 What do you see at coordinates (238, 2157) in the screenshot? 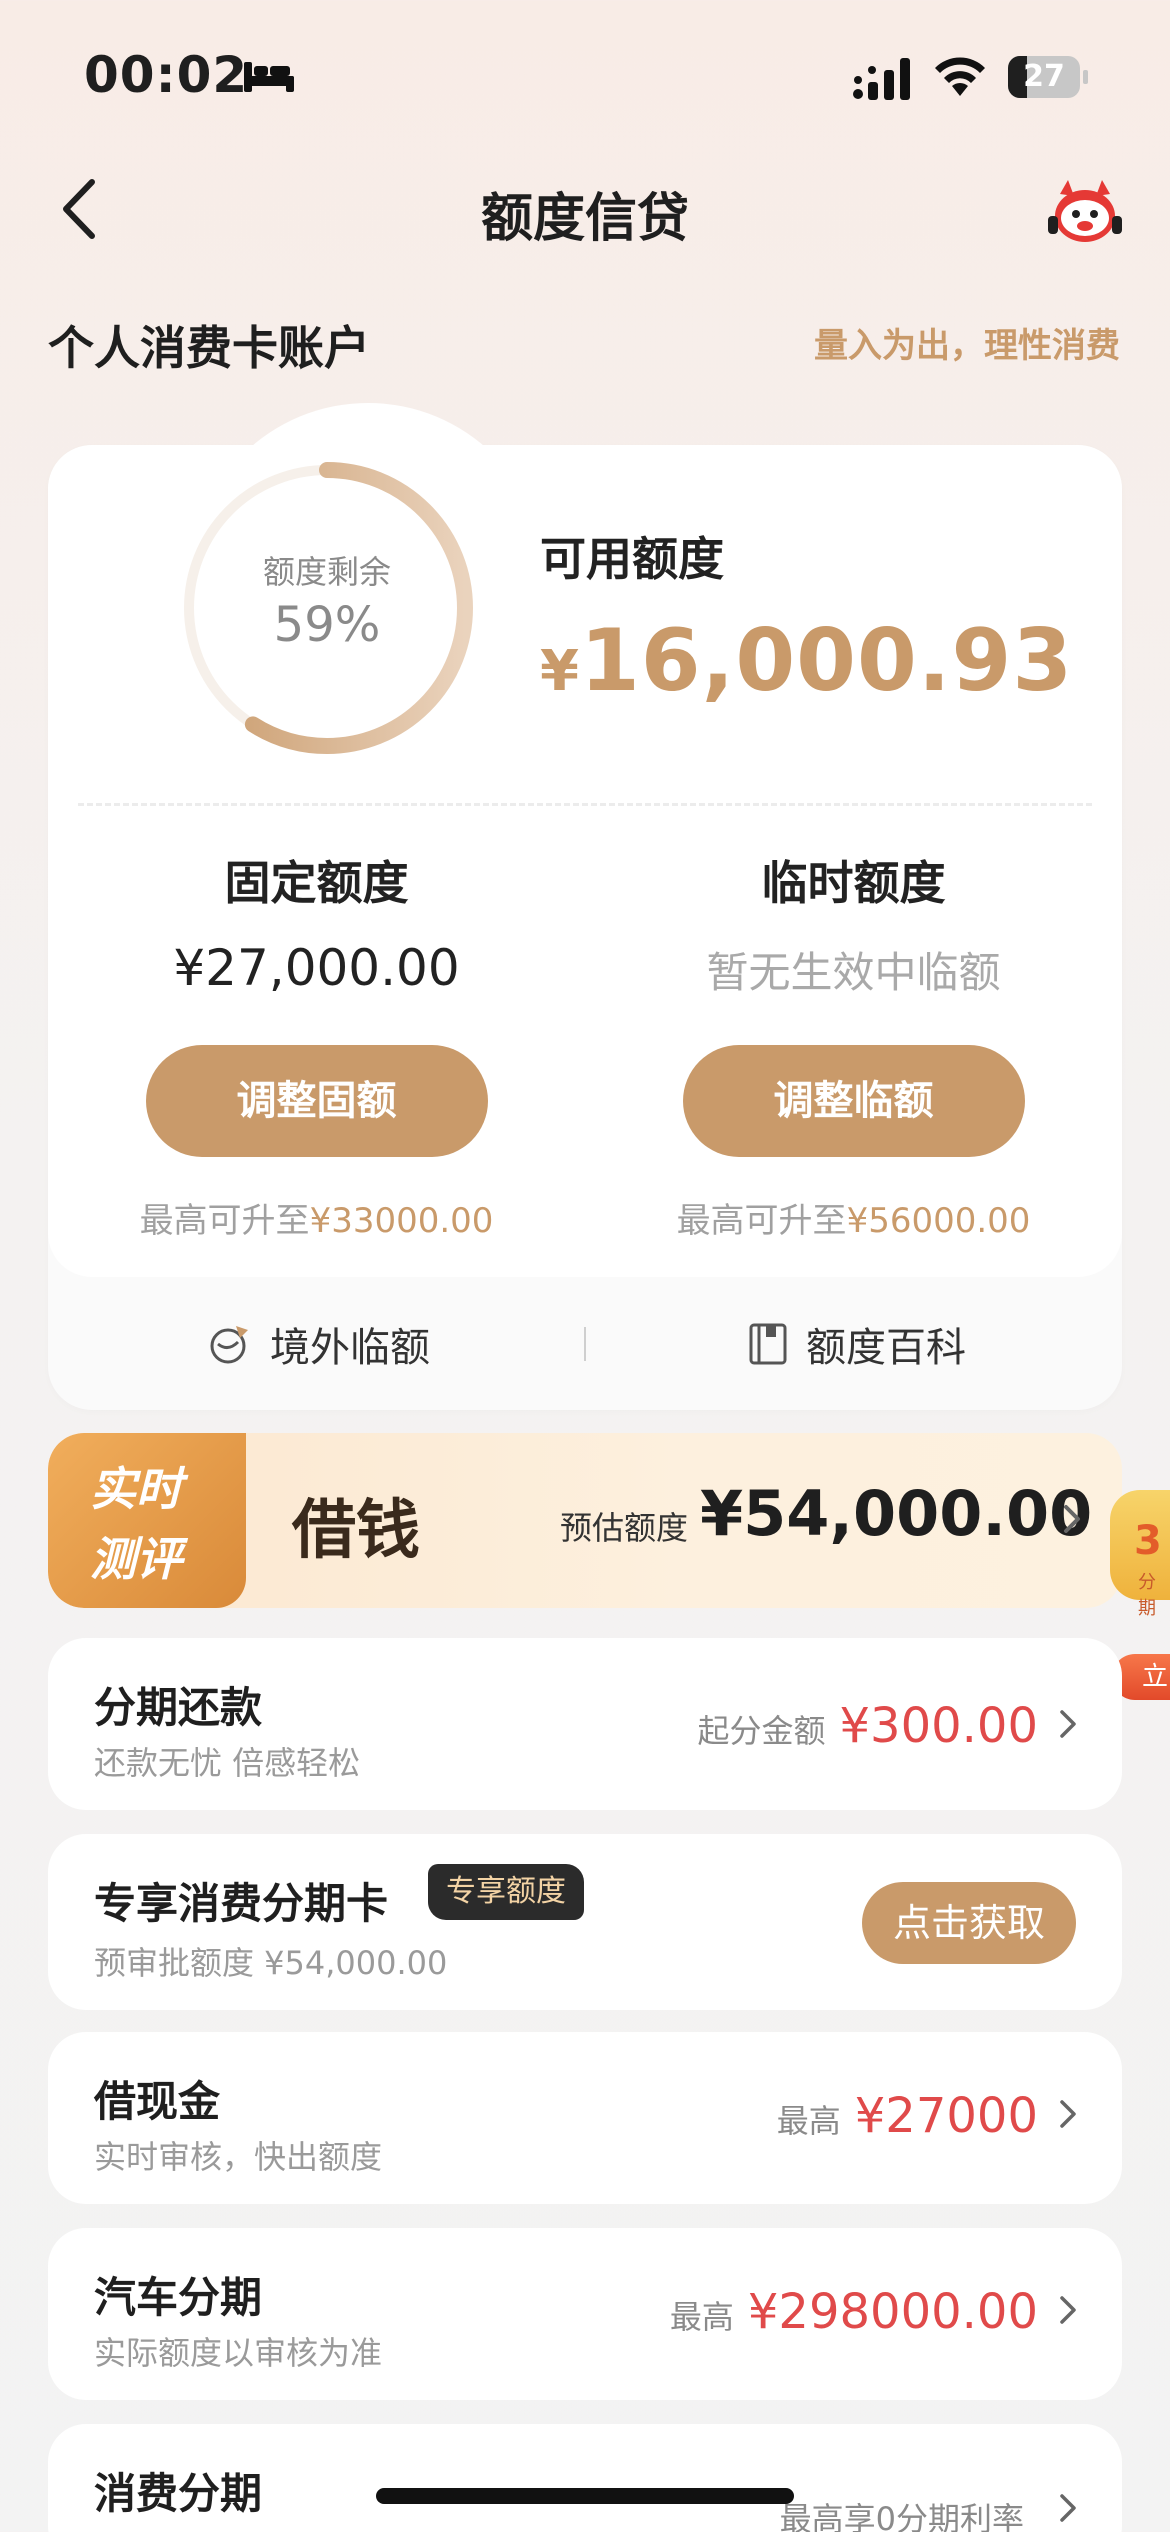
I see `item-subtitle: 实时审核，快出额度` at bounding box center [238, 2157].